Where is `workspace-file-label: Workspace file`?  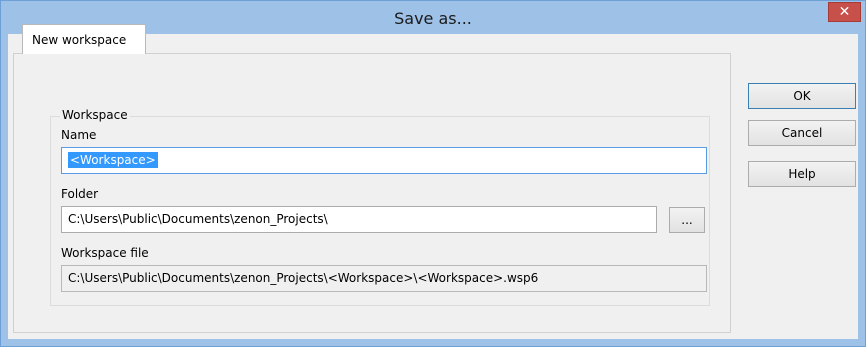 workspace-file-label: Workspace file is located at coordinates (105, 253).